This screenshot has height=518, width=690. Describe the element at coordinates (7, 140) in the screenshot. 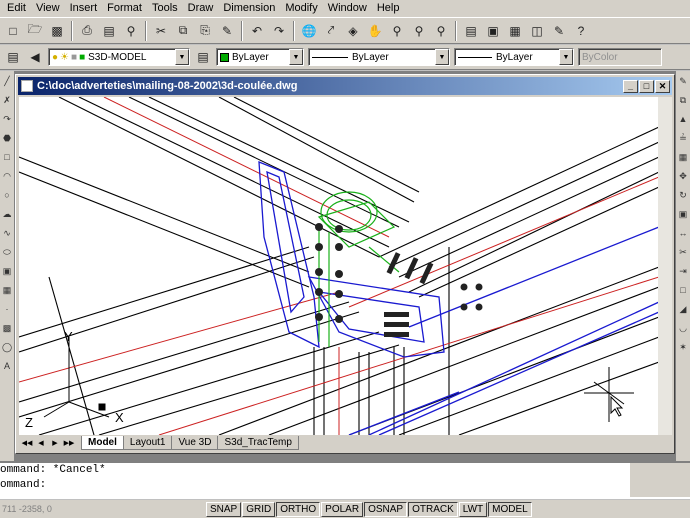

I see `polygon-icon: ⬣` at that location.